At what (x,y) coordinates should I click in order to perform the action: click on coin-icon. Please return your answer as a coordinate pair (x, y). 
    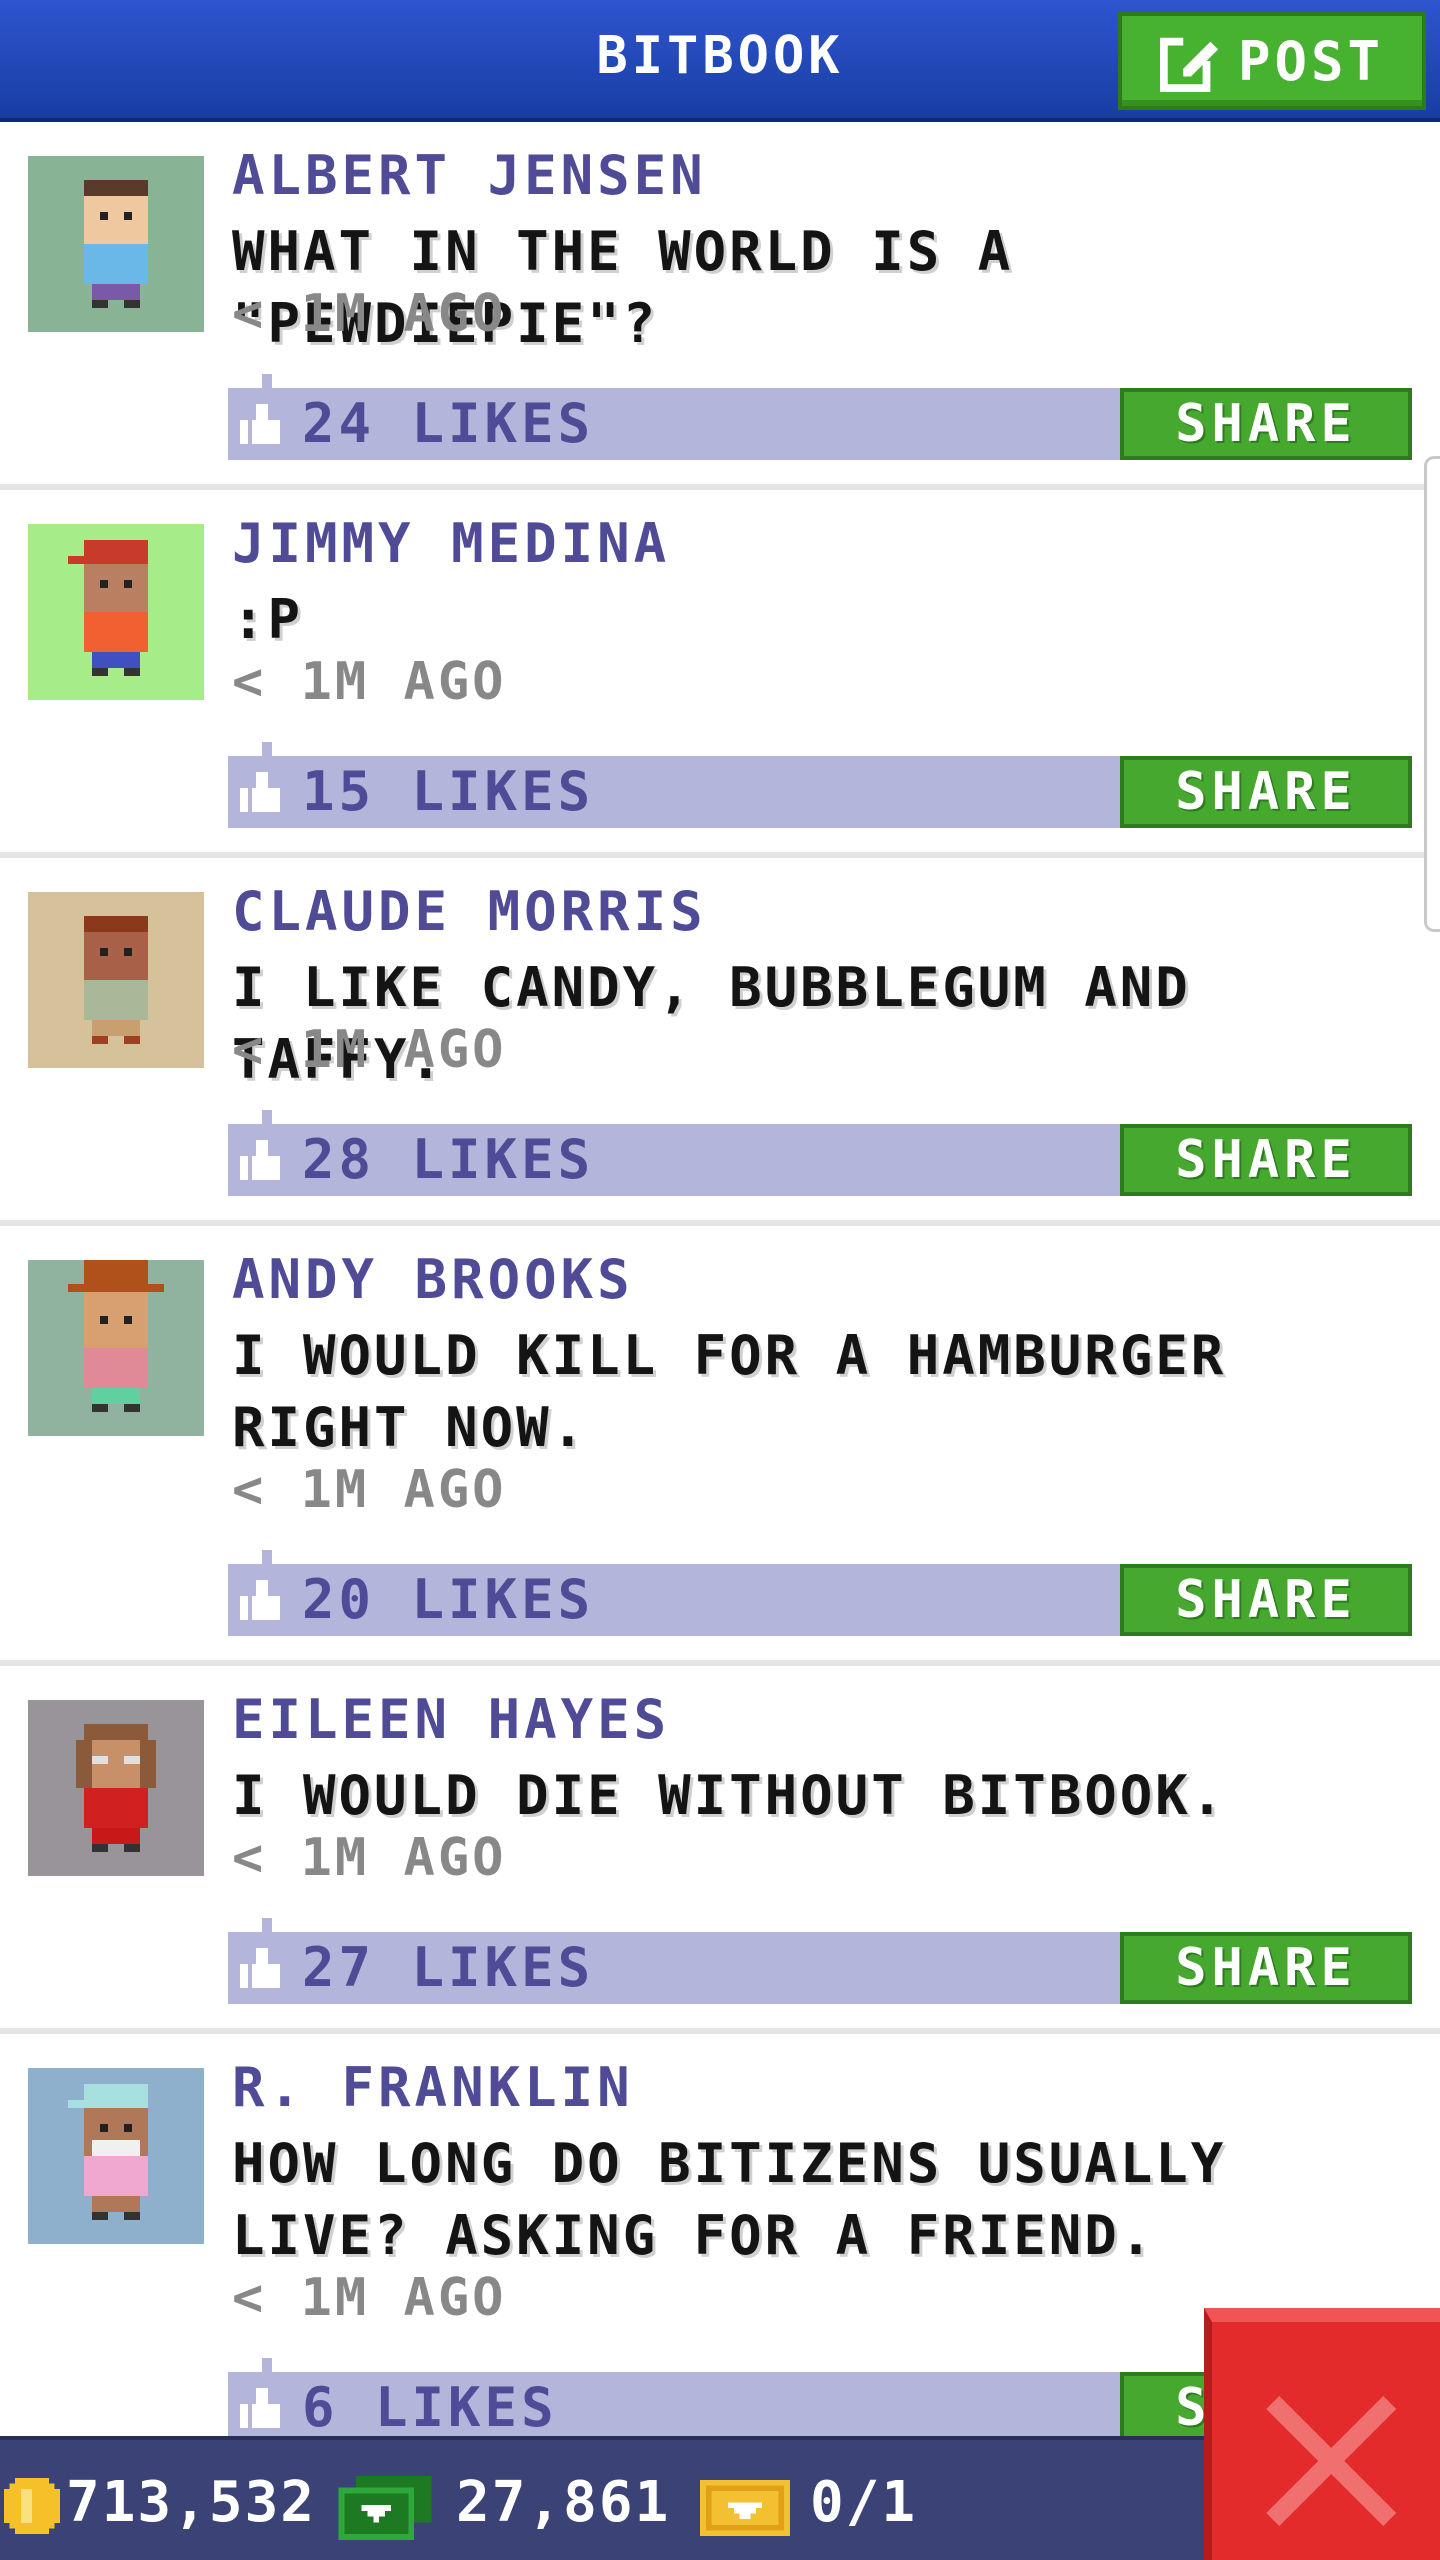
    Looking at the image, I should click on (32, 2506).